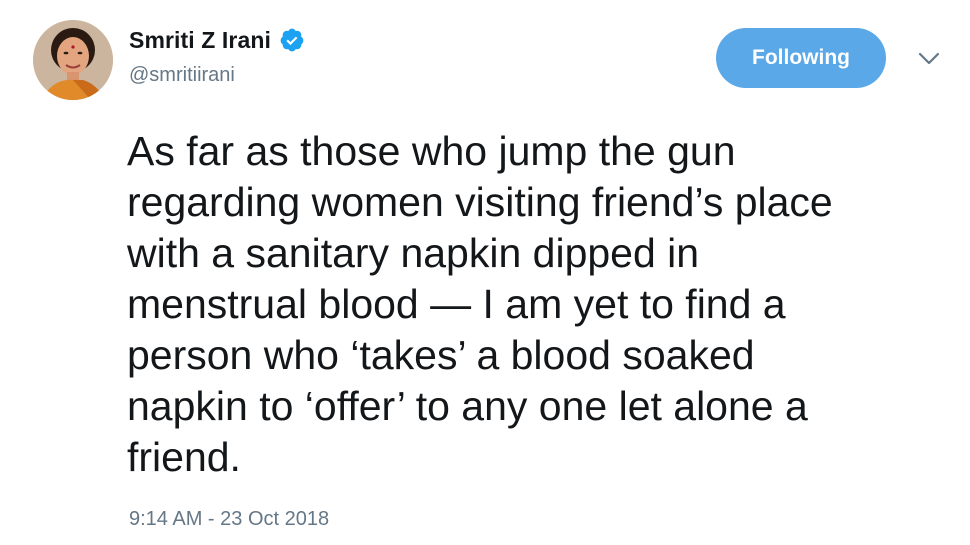 The width and height of the screenshot is (970, 545). I want to click on following-button: Following, so click(801, 58).